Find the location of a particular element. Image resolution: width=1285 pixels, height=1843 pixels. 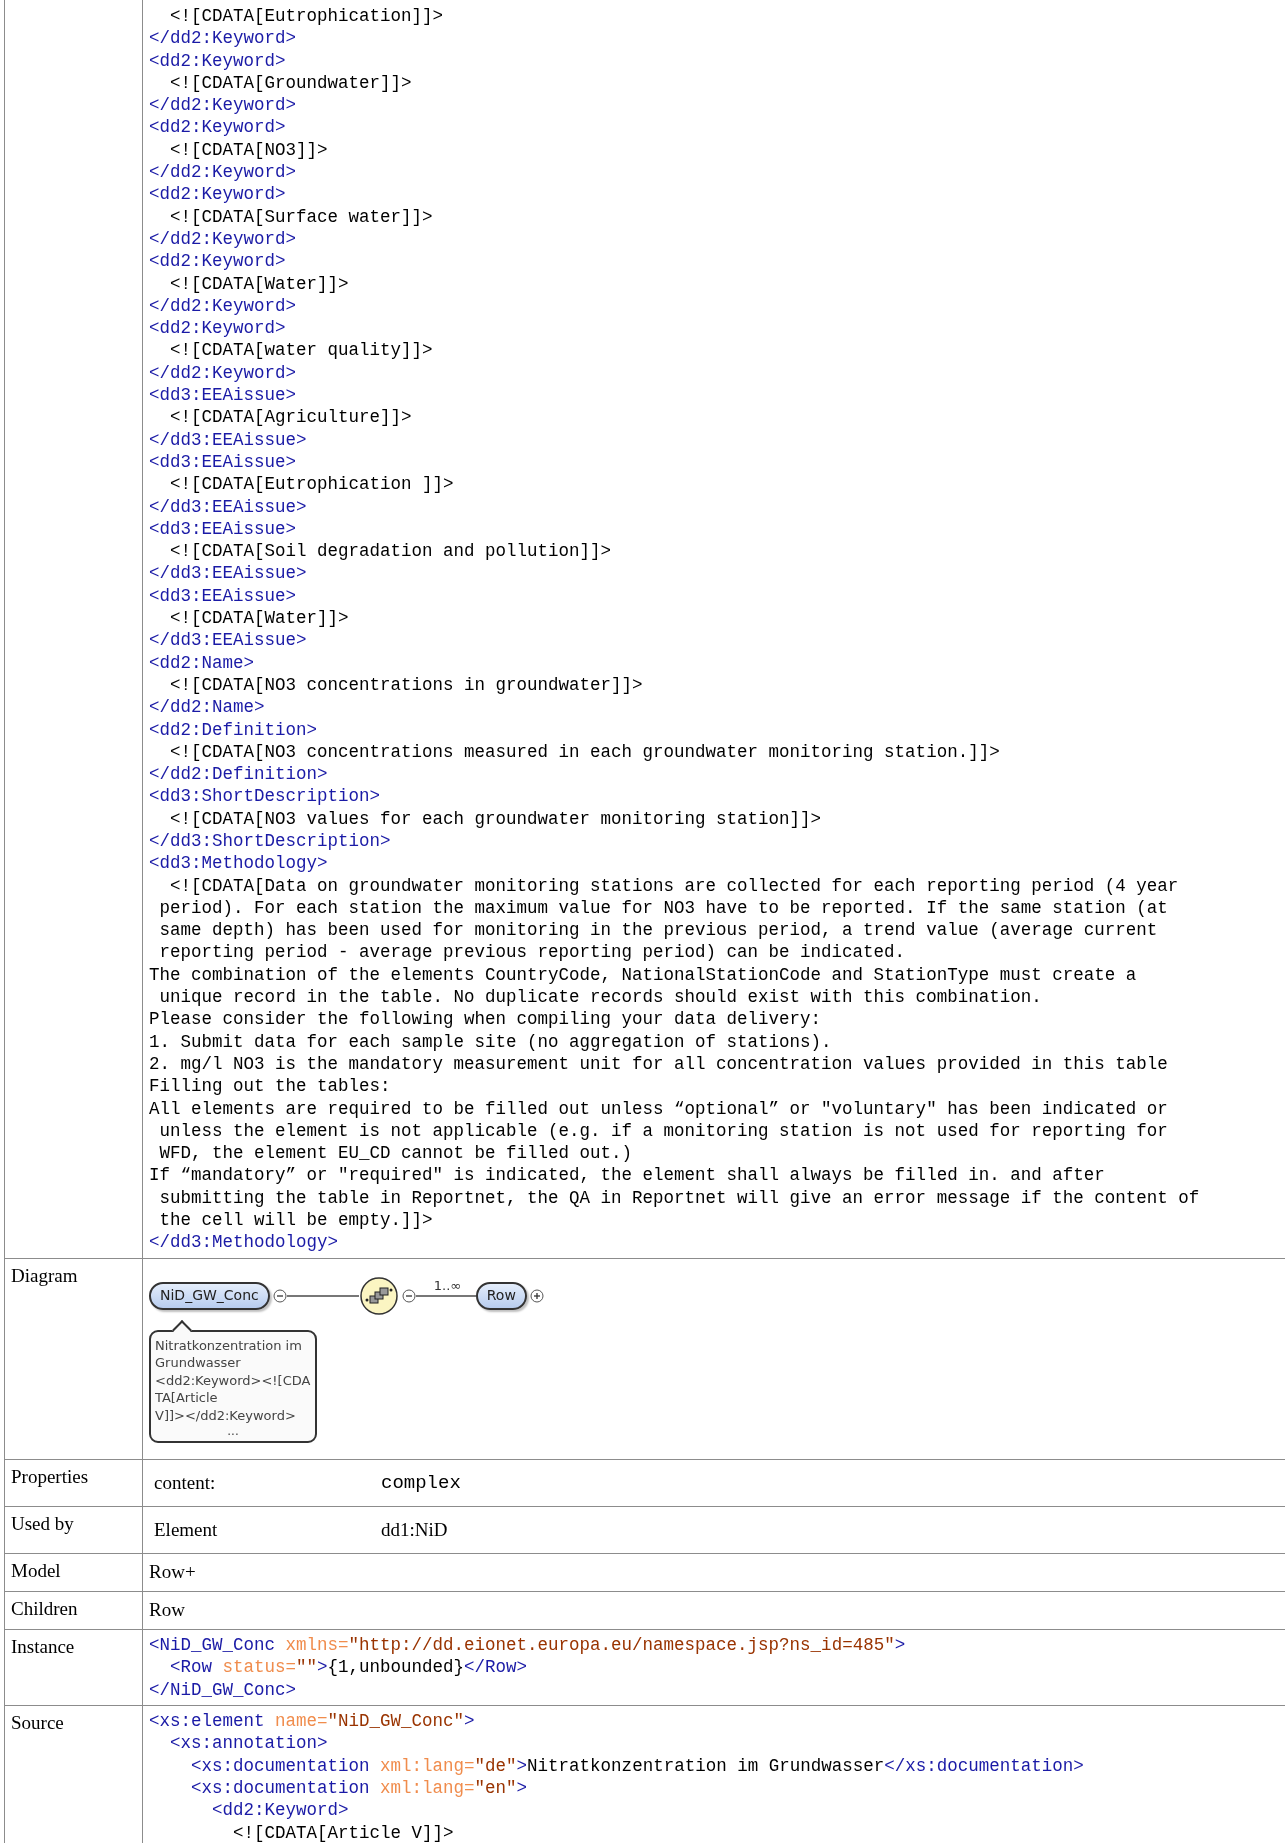

row-label: Model is located at coordinates (36, 1571).